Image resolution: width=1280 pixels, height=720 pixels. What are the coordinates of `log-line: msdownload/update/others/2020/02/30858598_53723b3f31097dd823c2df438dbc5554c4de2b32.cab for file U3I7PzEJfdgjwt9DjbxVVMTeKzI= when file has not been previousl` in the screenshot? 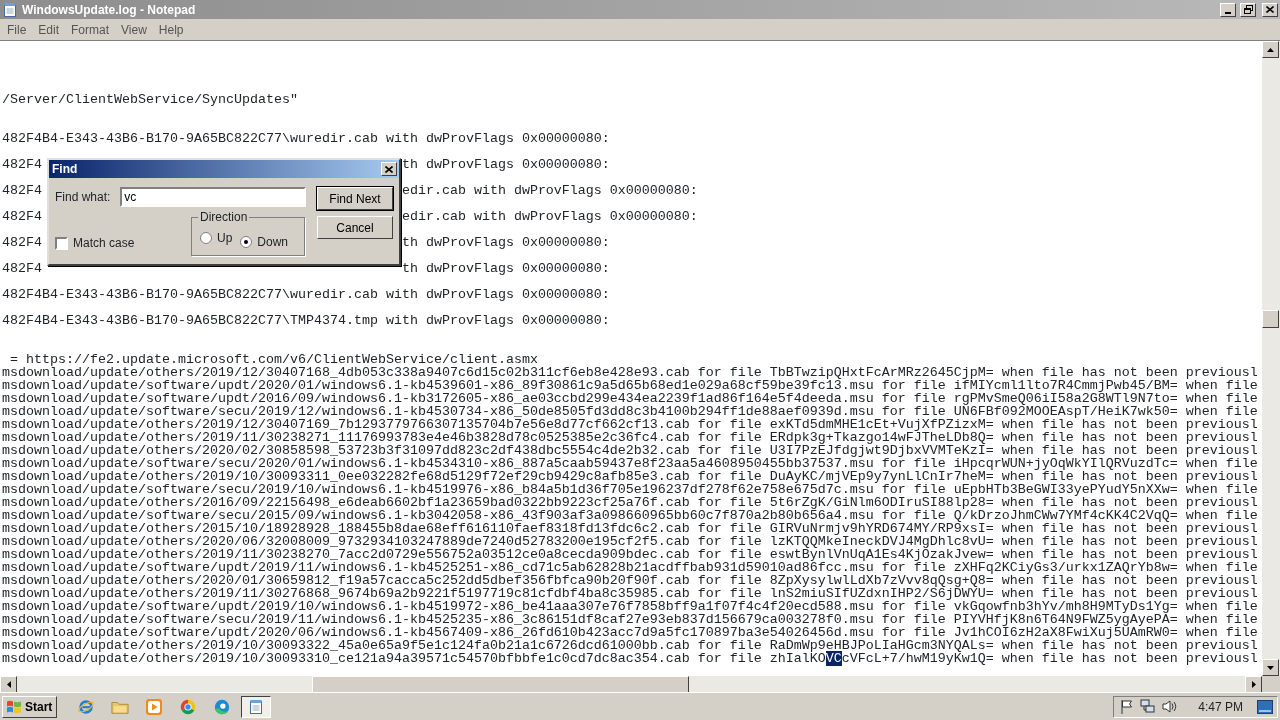 It's located at (630, 450).